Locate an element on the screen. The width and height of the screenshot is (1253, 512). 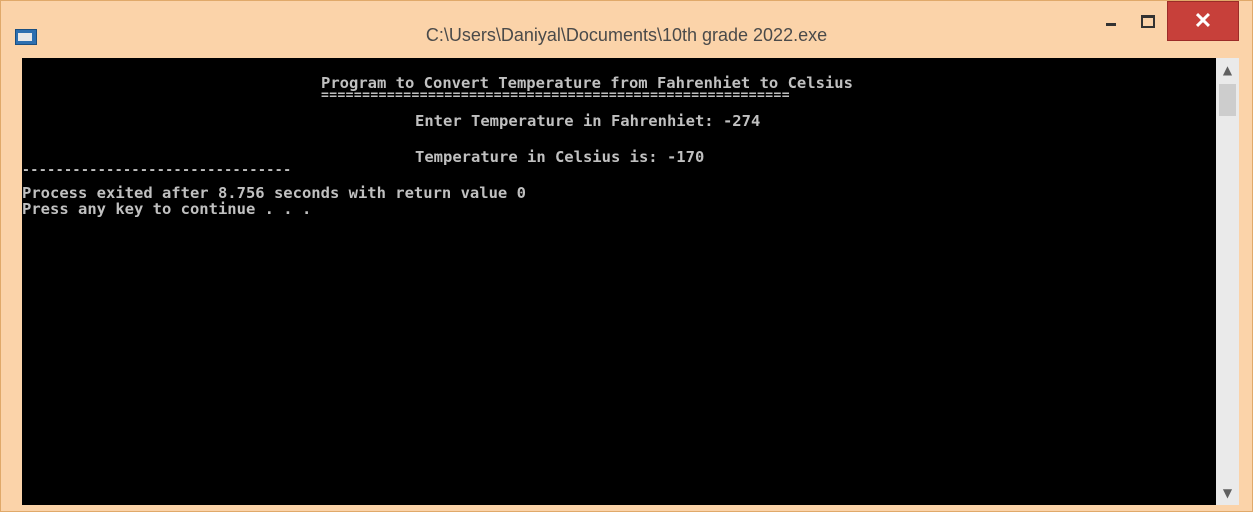
maximize-button is located at coordinates (1148, 21).